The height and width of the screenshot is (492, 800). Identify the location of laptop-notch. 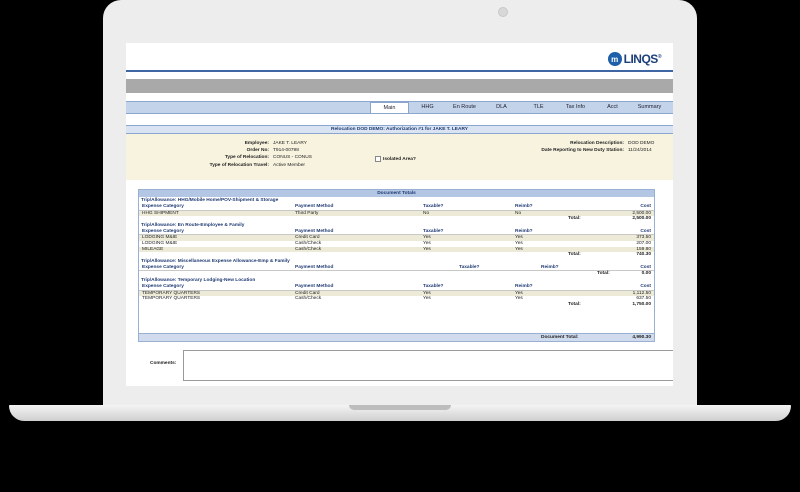
(400, 407).